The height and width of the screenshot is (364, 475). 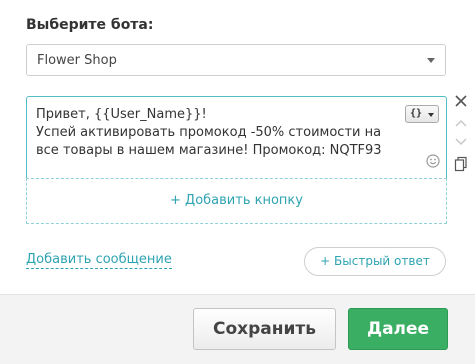 What do you see at coordinates (416, 113) in the screenshot?
I see `braces-icon: {}` at bounding box center [416, 113].